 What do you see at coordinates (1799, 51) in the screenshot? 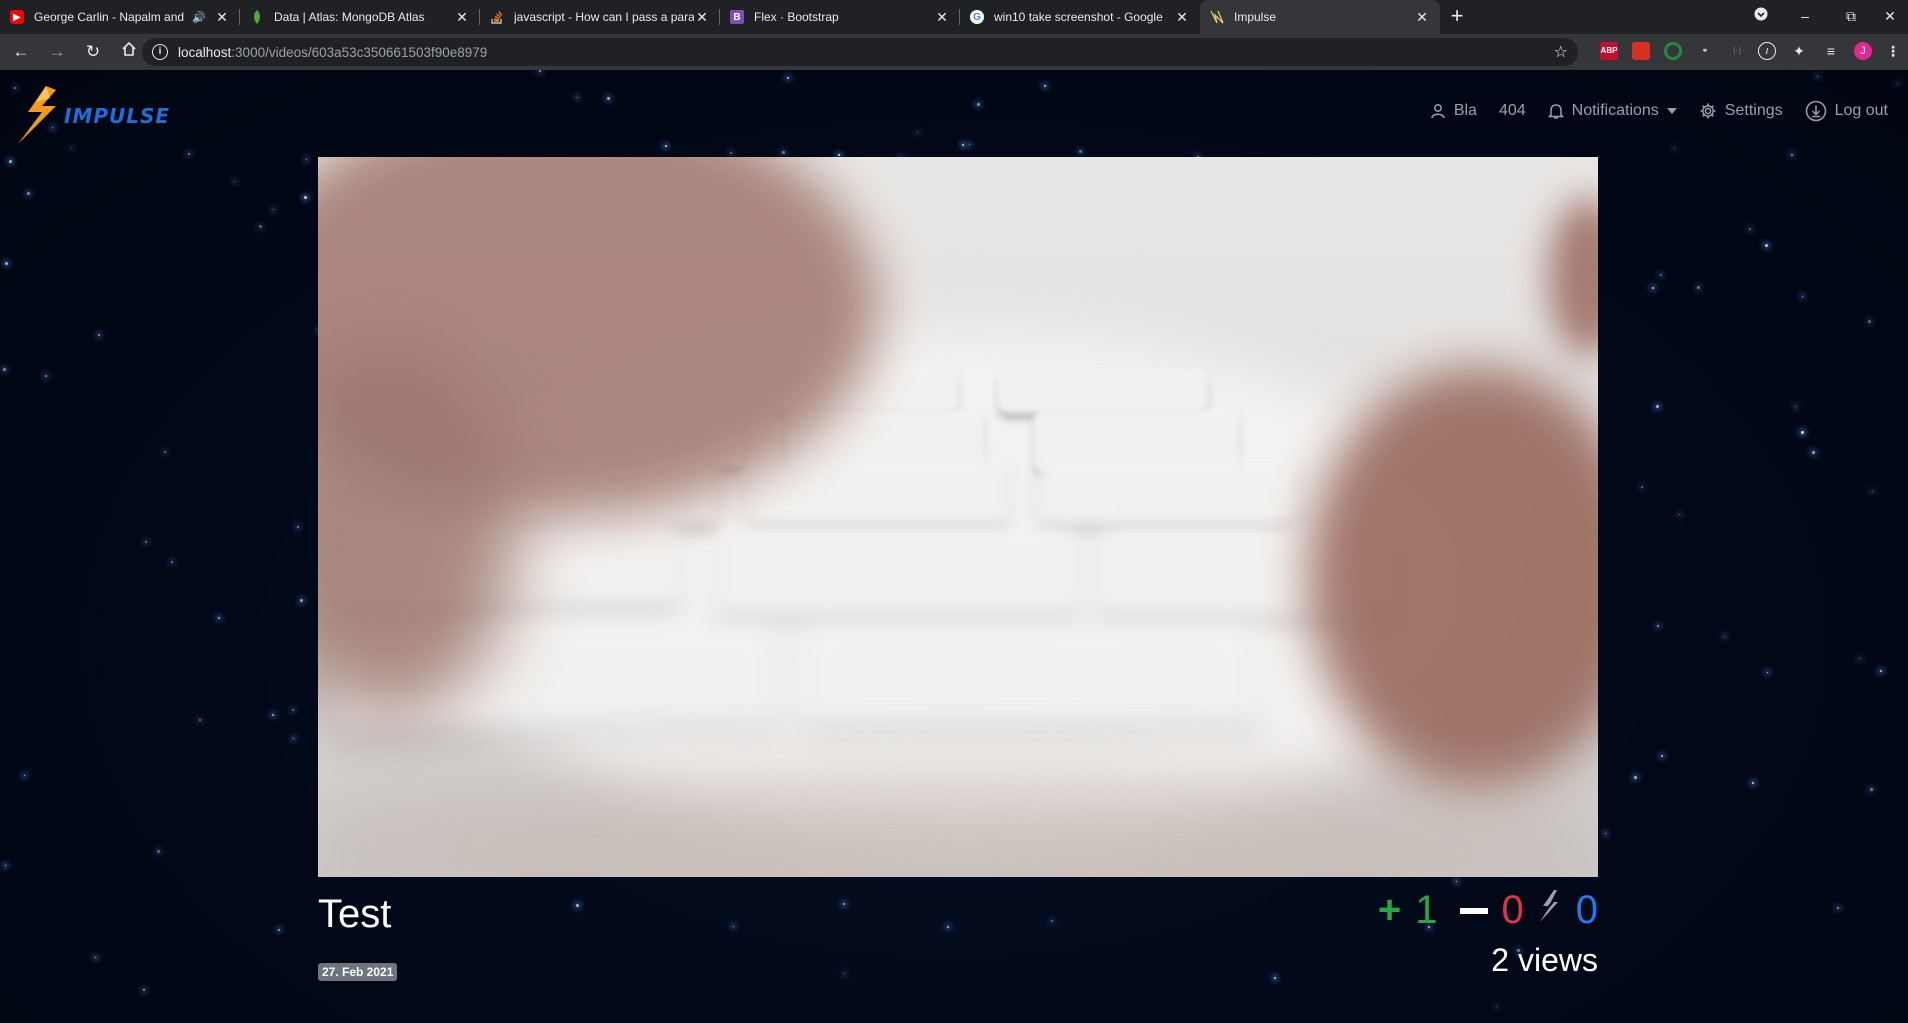
I see `extensions-puzzle-icon: ✦` at bounding box center [1799, 51].